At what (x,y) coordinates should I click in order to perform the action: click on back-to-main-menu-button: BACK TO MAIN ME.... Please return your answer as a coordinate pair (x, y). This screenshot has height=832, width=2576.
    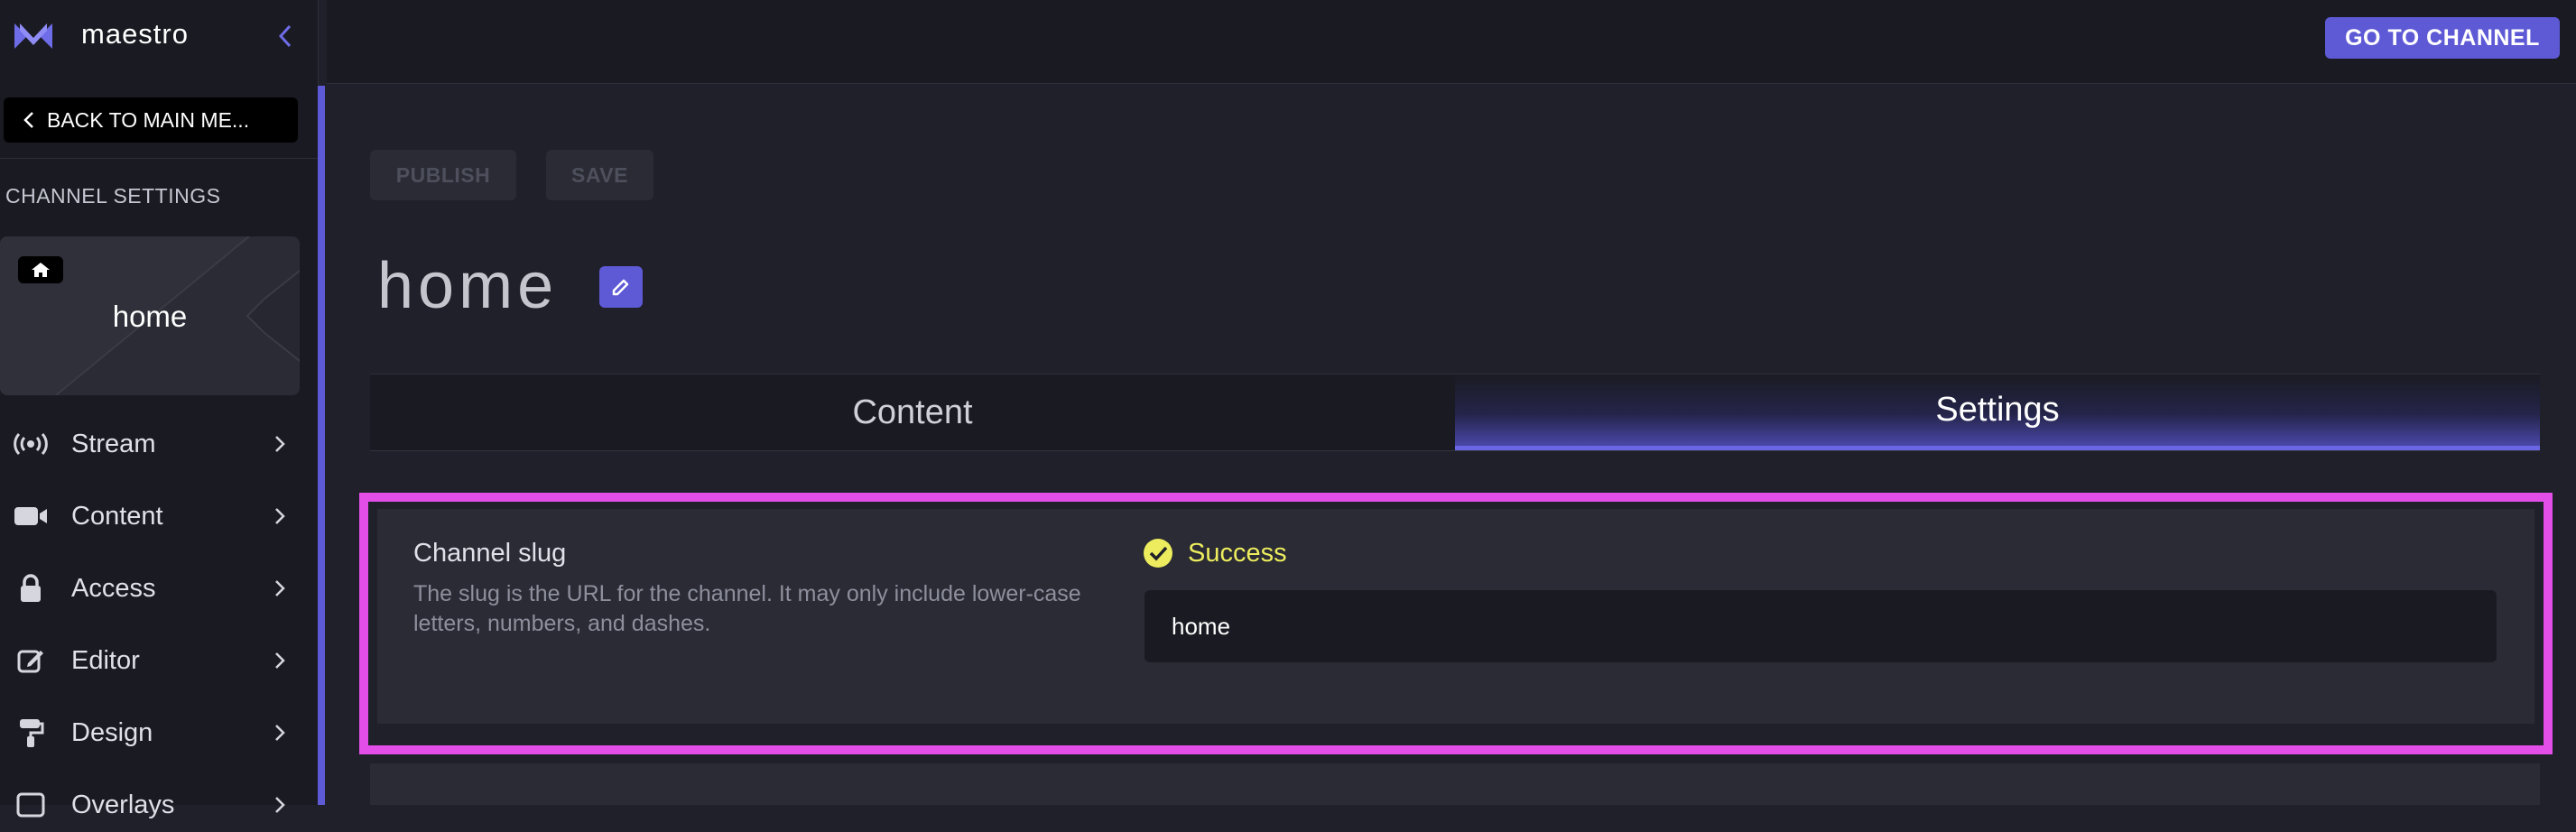
    Looking at the image, I should click on (151, 120).